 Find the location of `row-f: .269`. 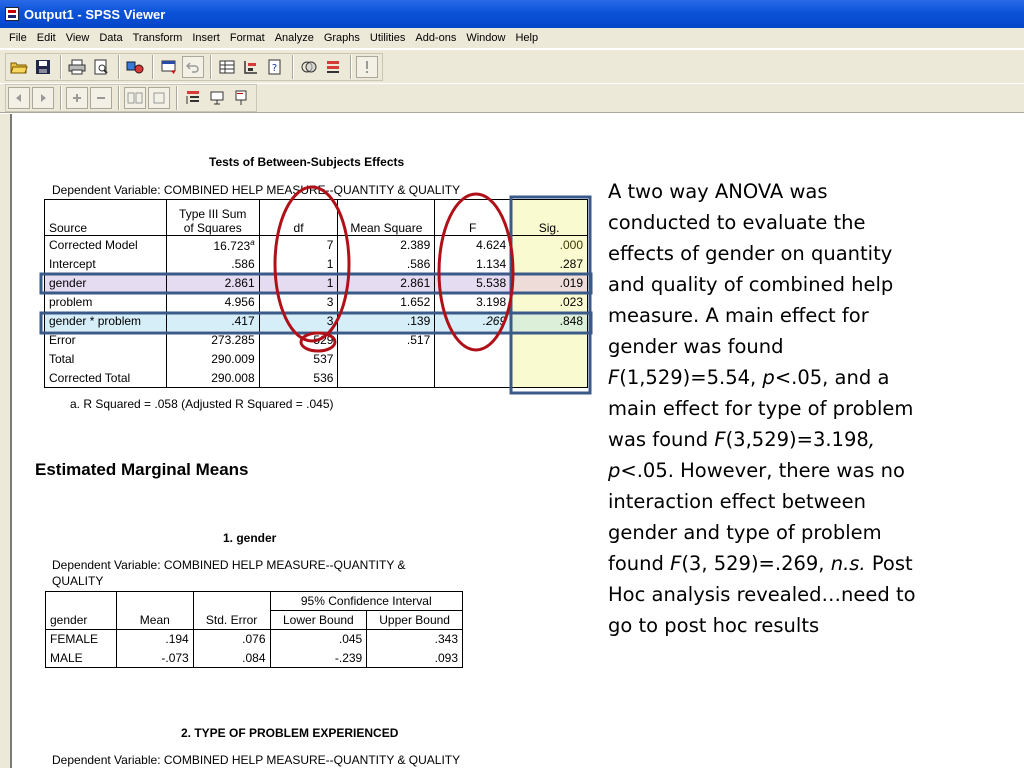

row-f: .269 is located at coordinates (473, 321).